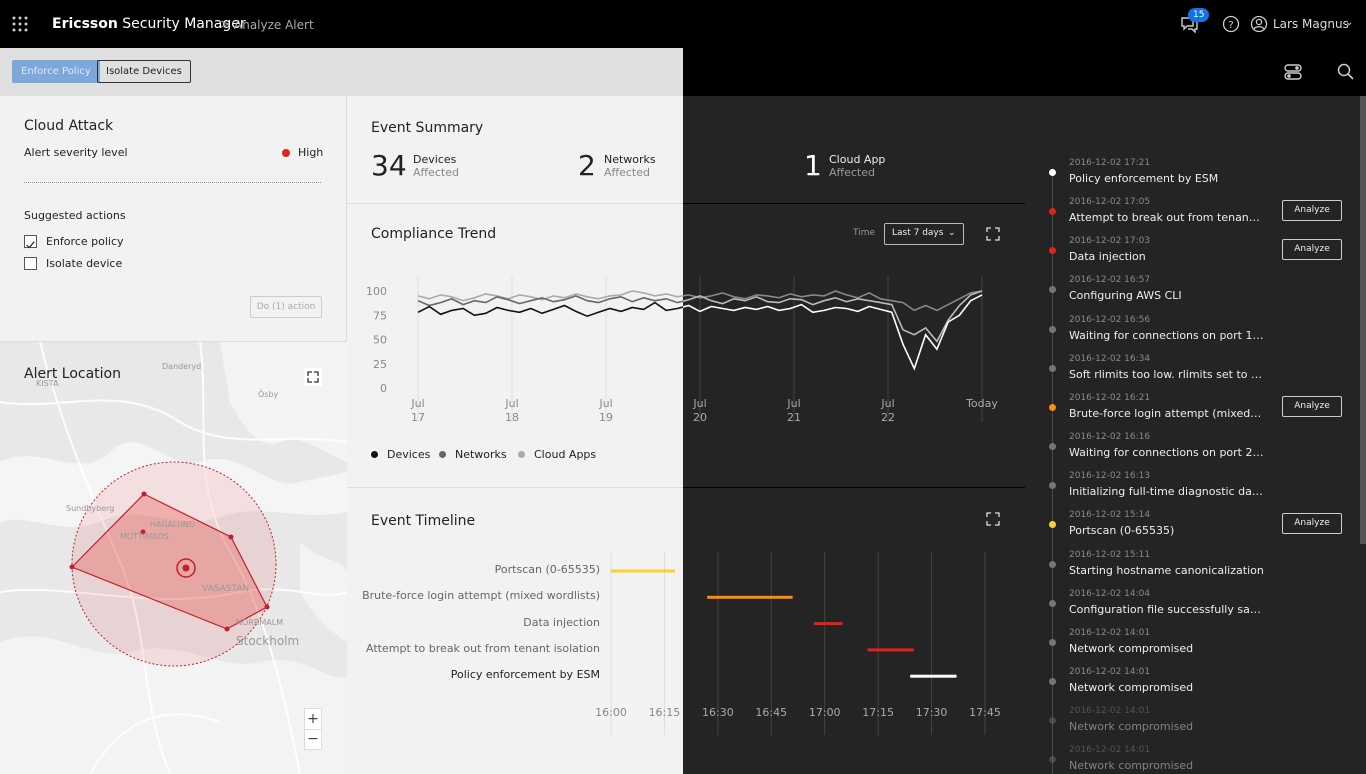 The height and width of the screenshot is (774, 1366). What do you see at coordinates (1084, 127) in the screenshot?
I see `event-log-title: Event Log` at bounding box center [1084, 127].